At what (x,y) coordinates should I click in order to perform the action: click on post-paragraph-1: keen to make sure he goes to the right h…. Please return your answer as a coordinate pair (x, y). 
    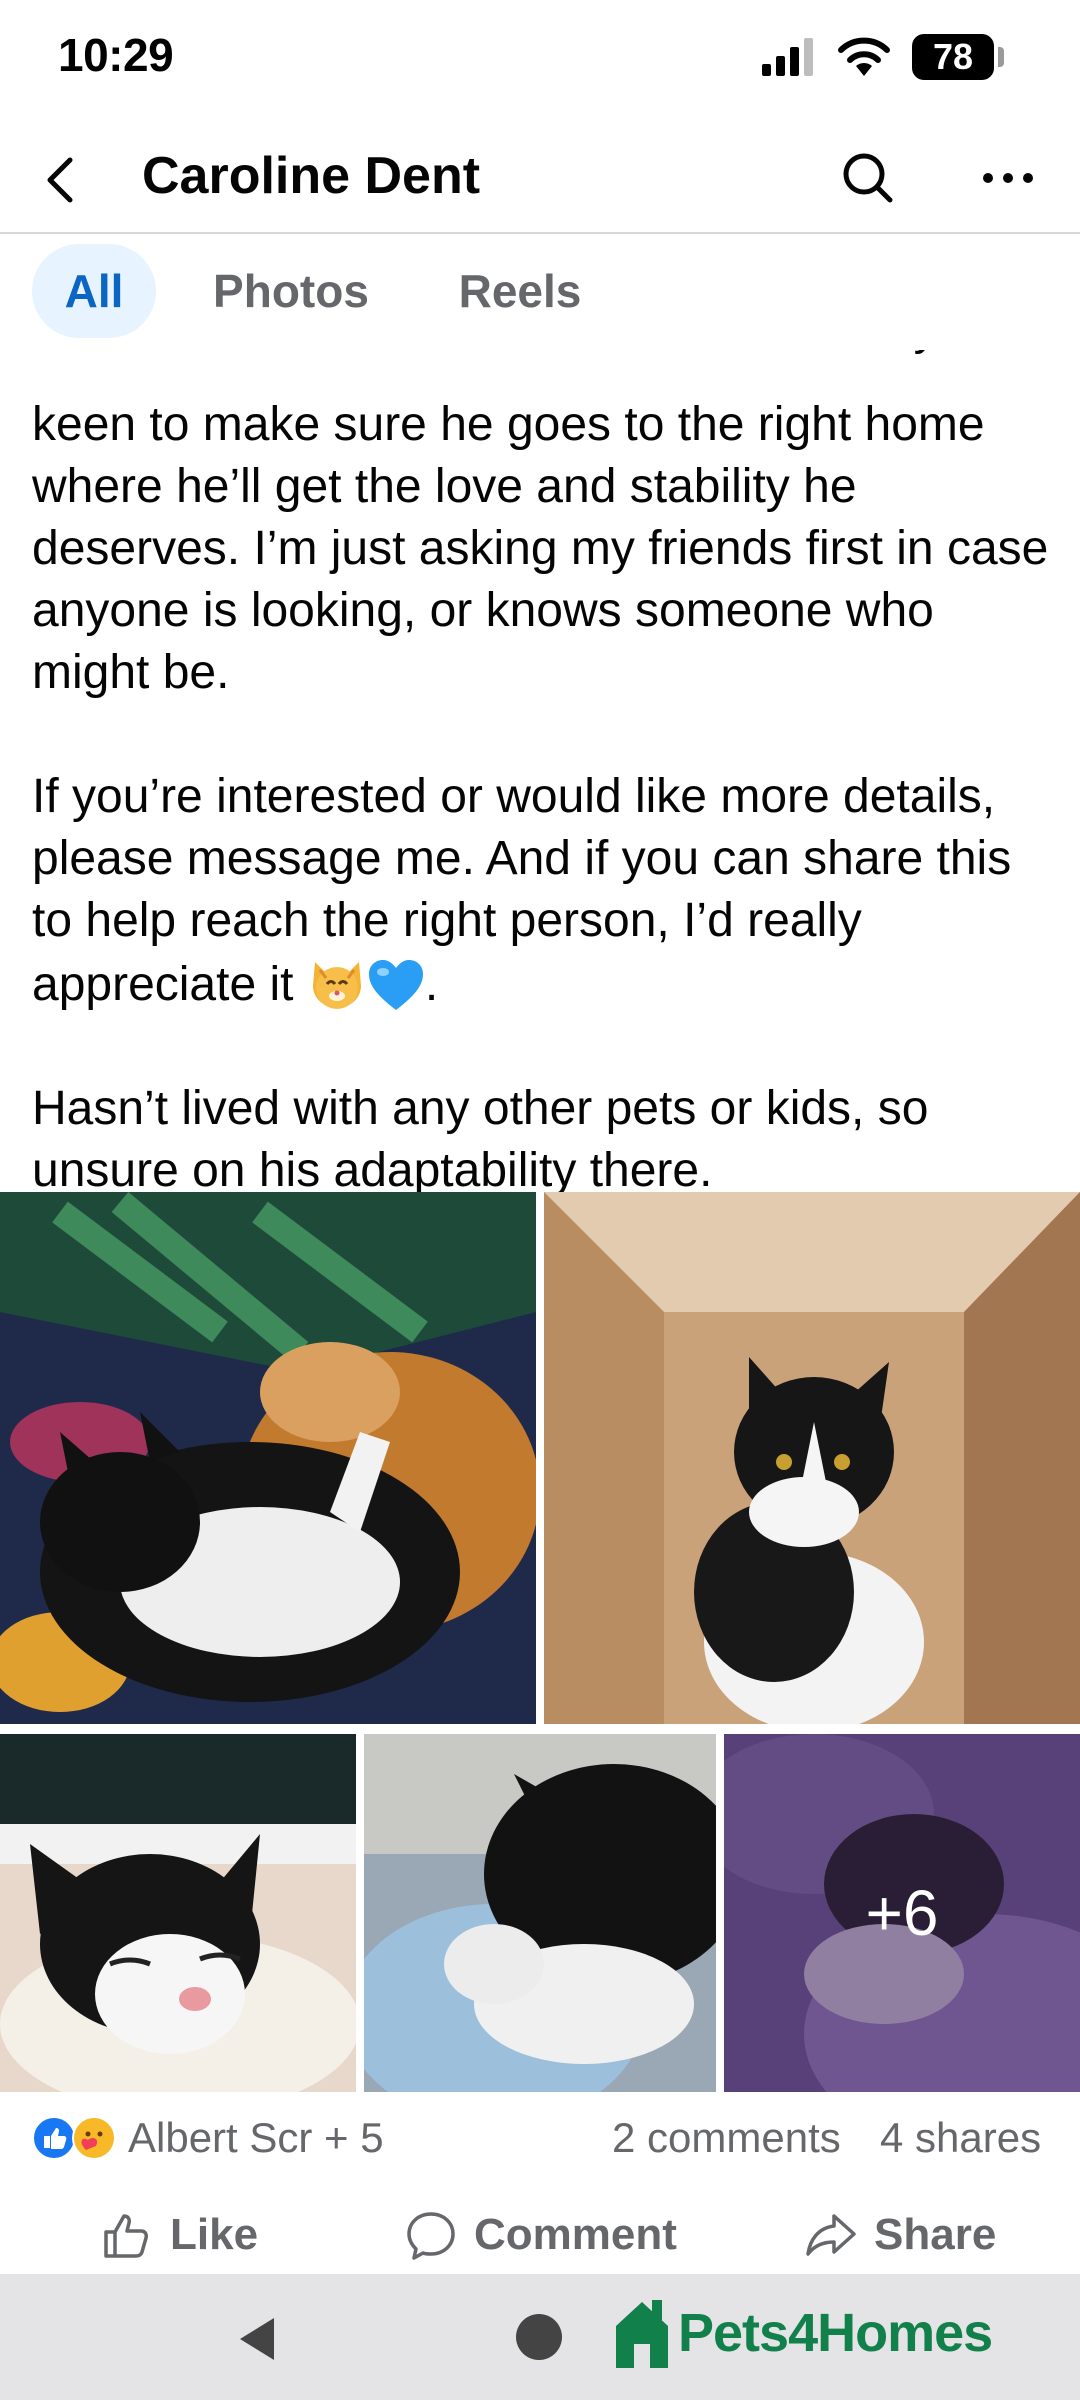
    Looking at the image, I should click on (540, 548).